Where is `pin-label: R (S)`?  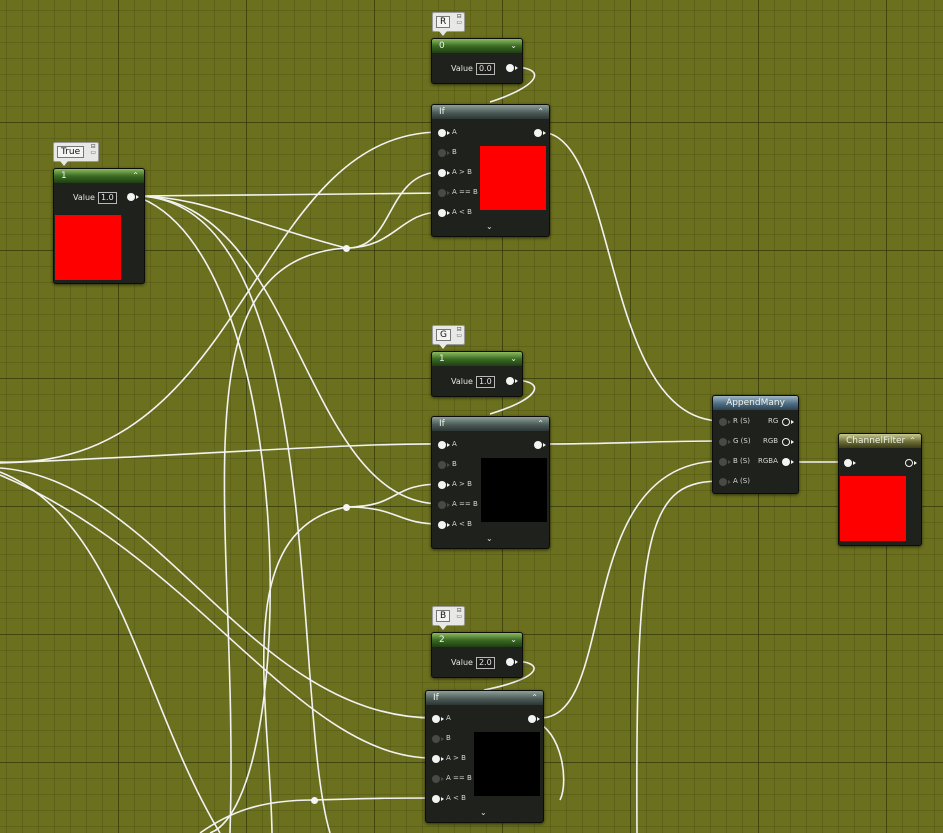
pin-label: R (S) is located at coordinates (741, 421).